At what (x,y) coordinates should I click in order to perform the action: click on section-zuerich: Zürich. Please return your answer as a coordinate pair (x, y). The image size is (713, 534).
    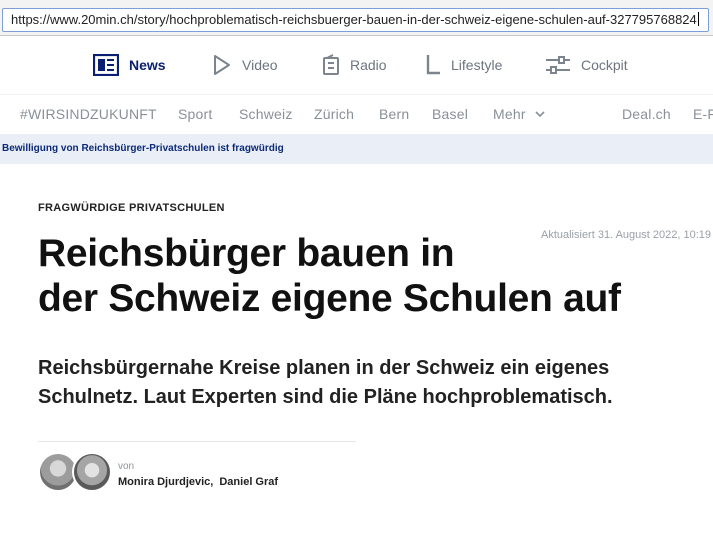
    Looking at the image, I should click on (334, 114).